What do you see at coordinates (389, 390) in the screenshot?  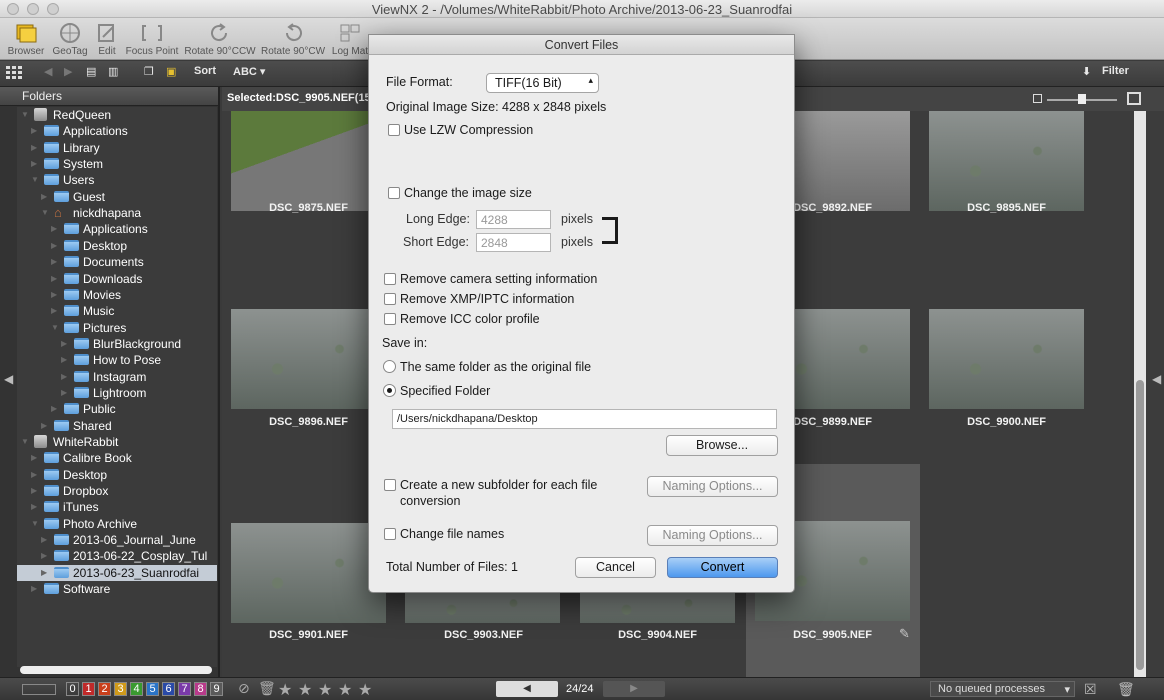 I see `specified-folder-radio` at bounding box center [389, 390].